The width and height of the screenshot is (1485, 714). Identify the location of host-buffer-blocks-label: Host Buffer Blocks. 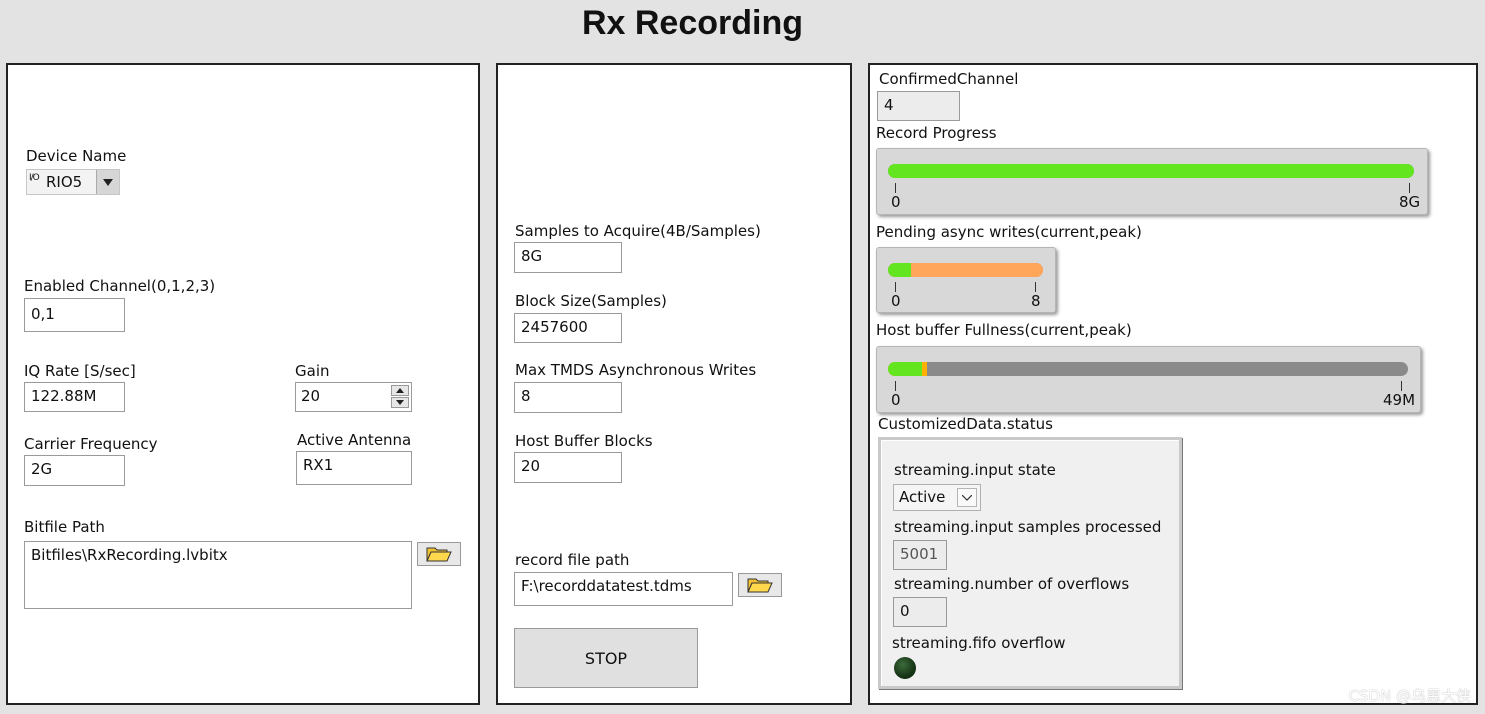
(584, 441).